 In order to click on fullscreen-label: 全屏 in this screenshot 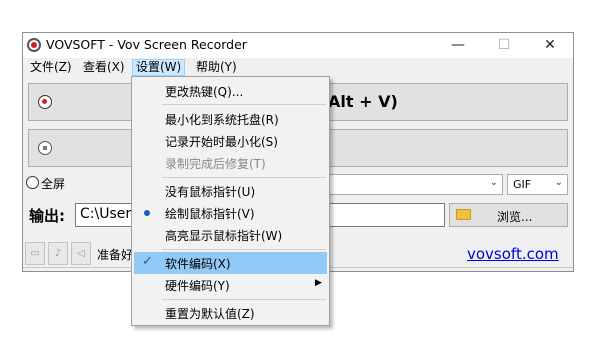, I will do `click(53, 184)`.